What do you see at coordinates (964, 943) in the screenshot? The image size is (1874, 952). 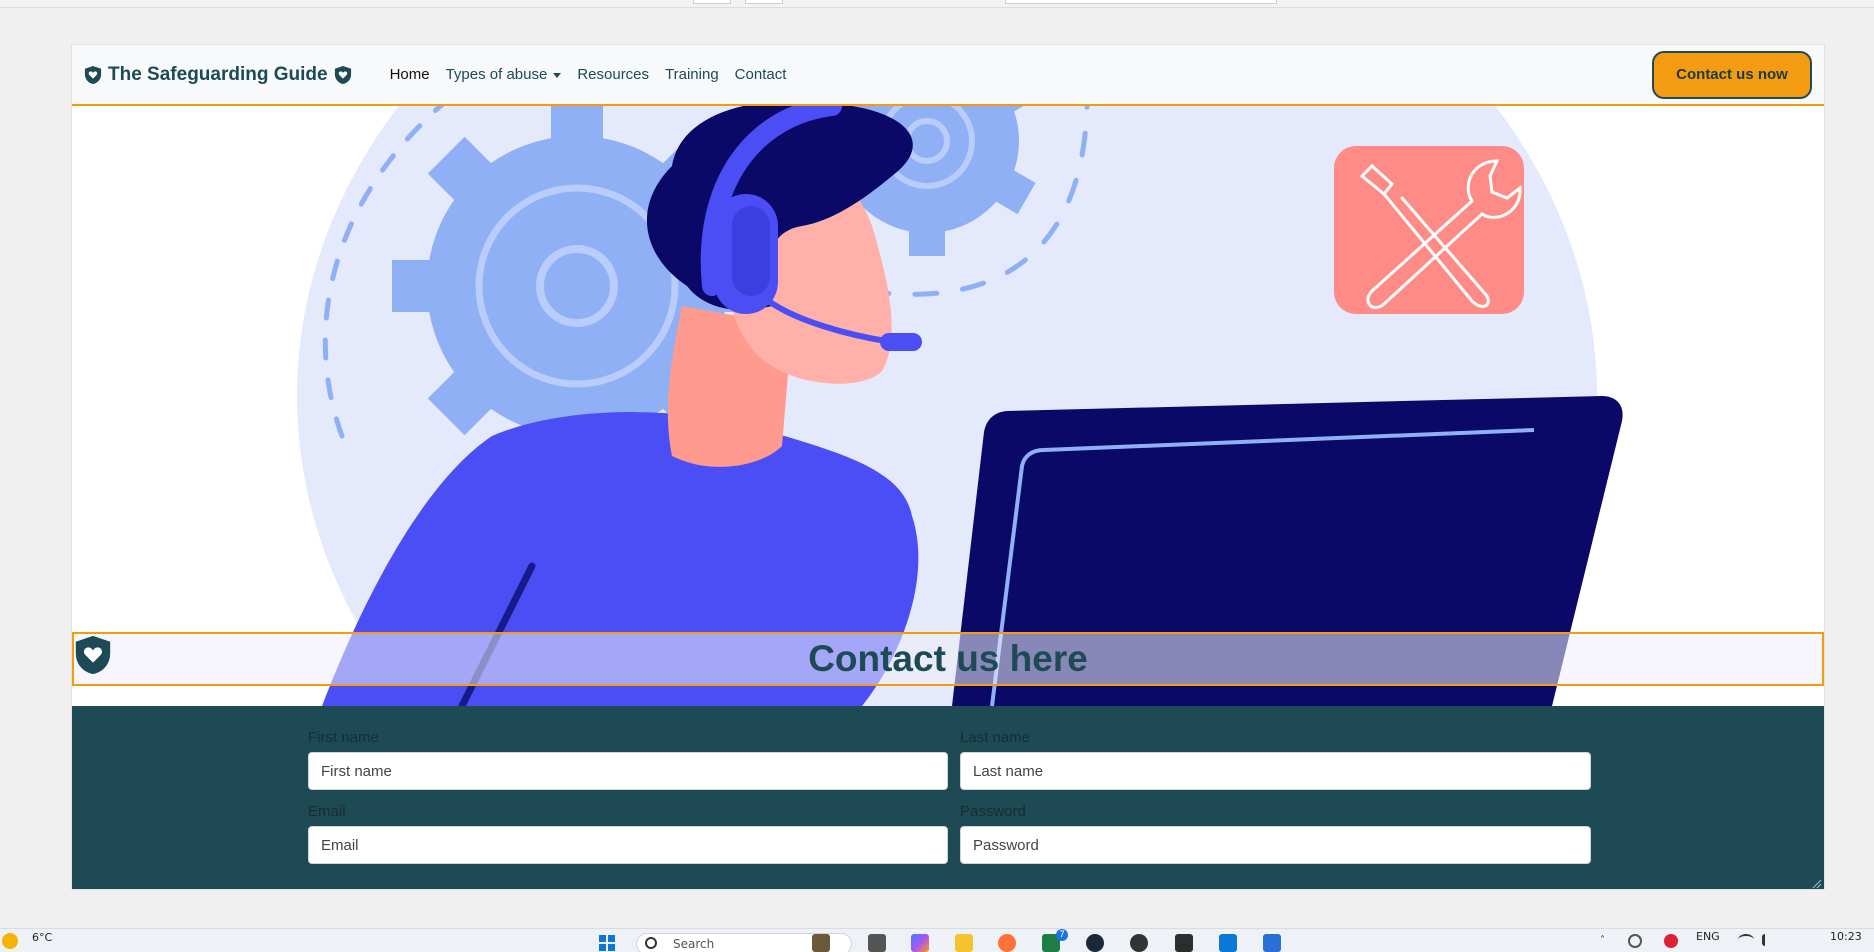 I see `file-explorer-icon` at bounding box center [964, 943].